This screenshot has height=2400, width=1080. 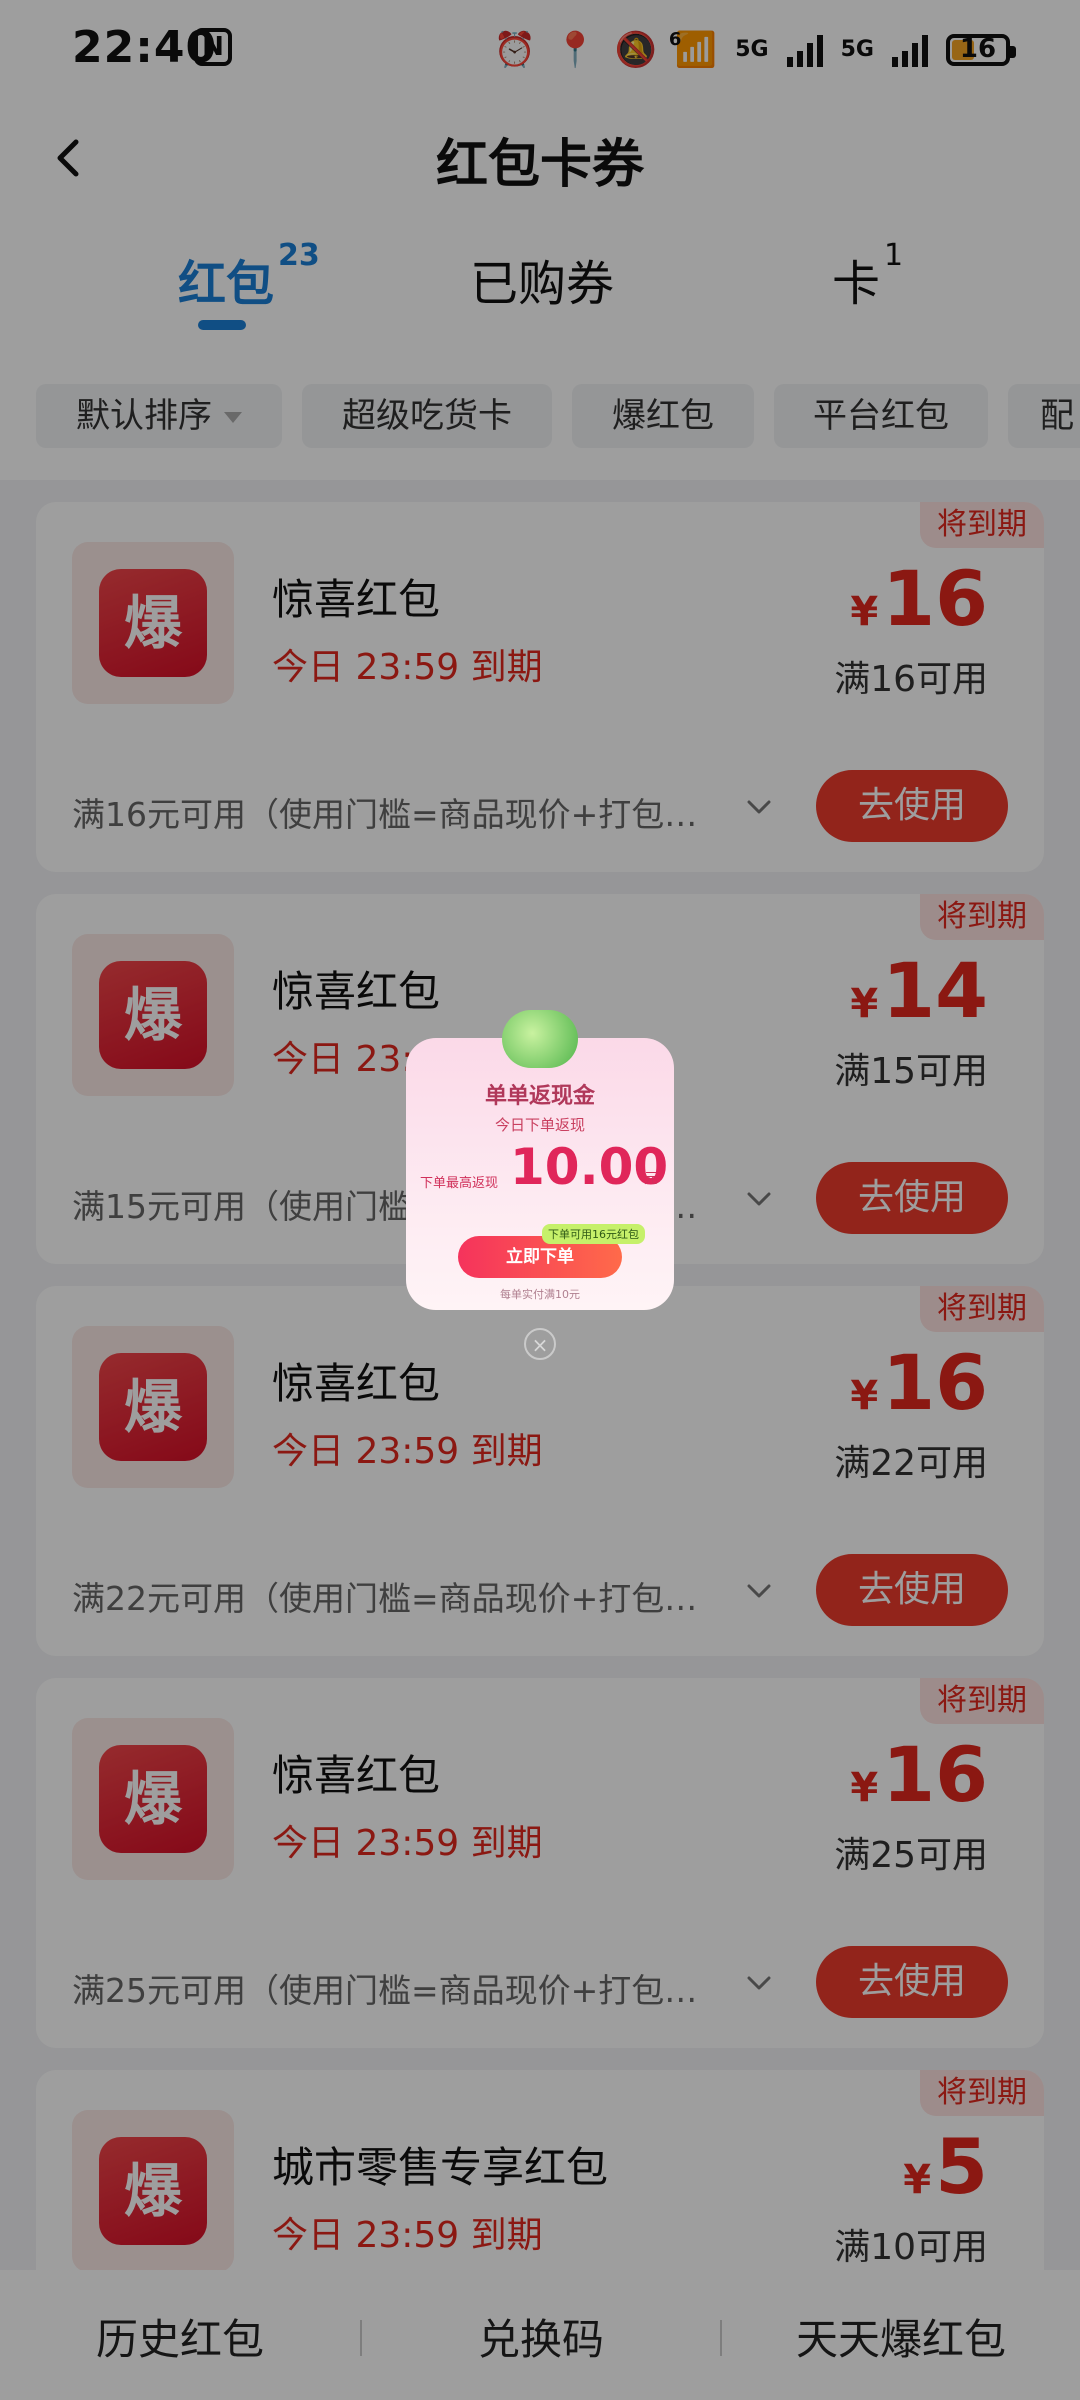 I want to click on popup-subtitle: 今日下单返现, so click(x=539, y=1125).